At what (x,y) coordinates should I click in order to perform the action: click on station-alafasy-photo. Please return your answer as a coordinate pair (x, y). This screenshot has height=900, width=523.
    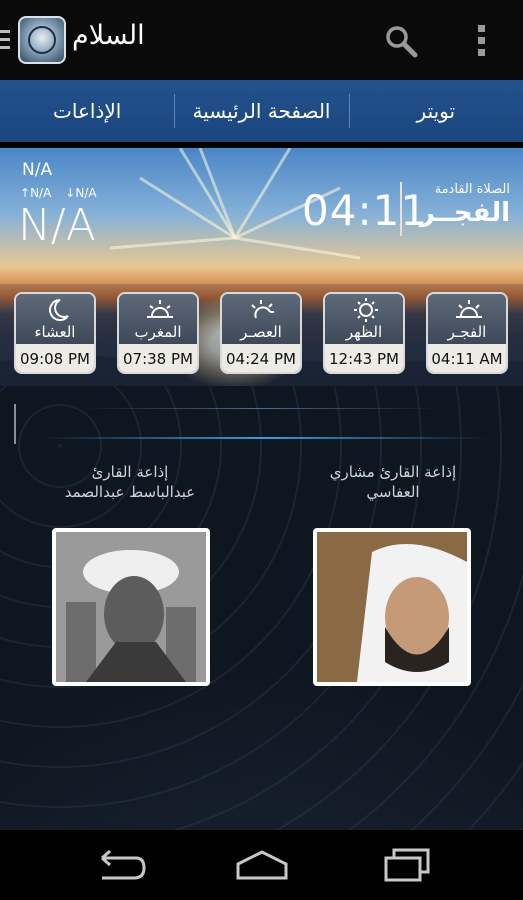
    Looking at the image, I should click on (392, 607).